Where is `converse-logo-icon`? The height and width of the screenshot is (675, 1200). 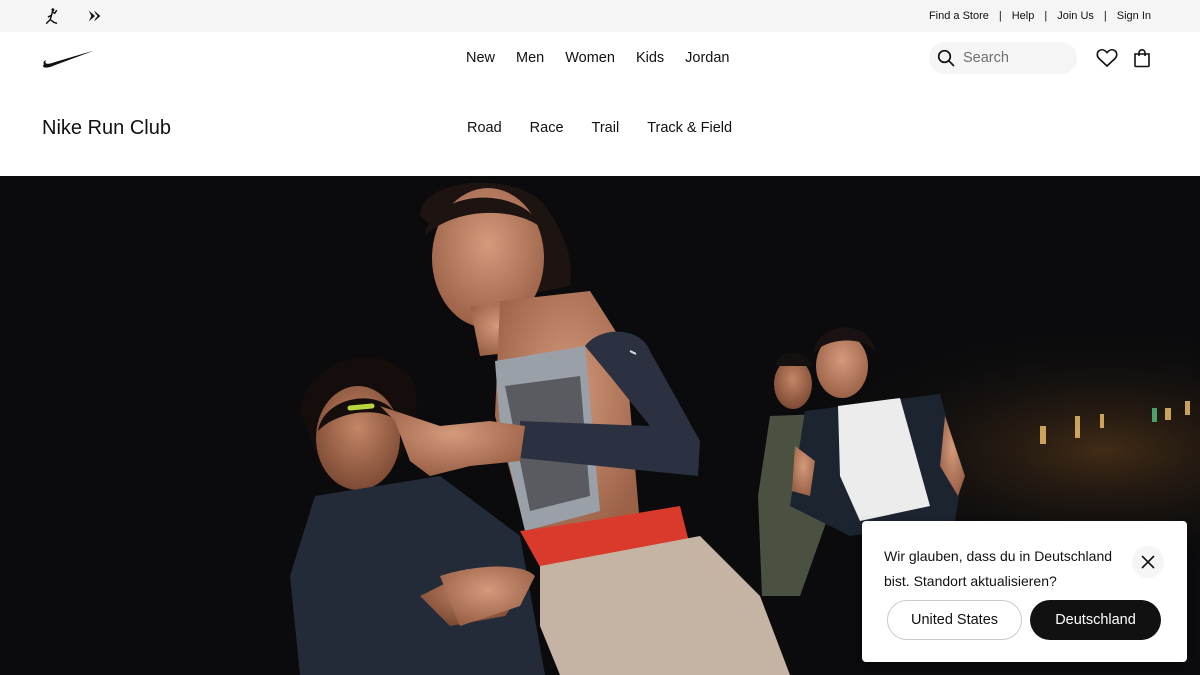 converse-logo-icon is located at coordinates (95, 16).